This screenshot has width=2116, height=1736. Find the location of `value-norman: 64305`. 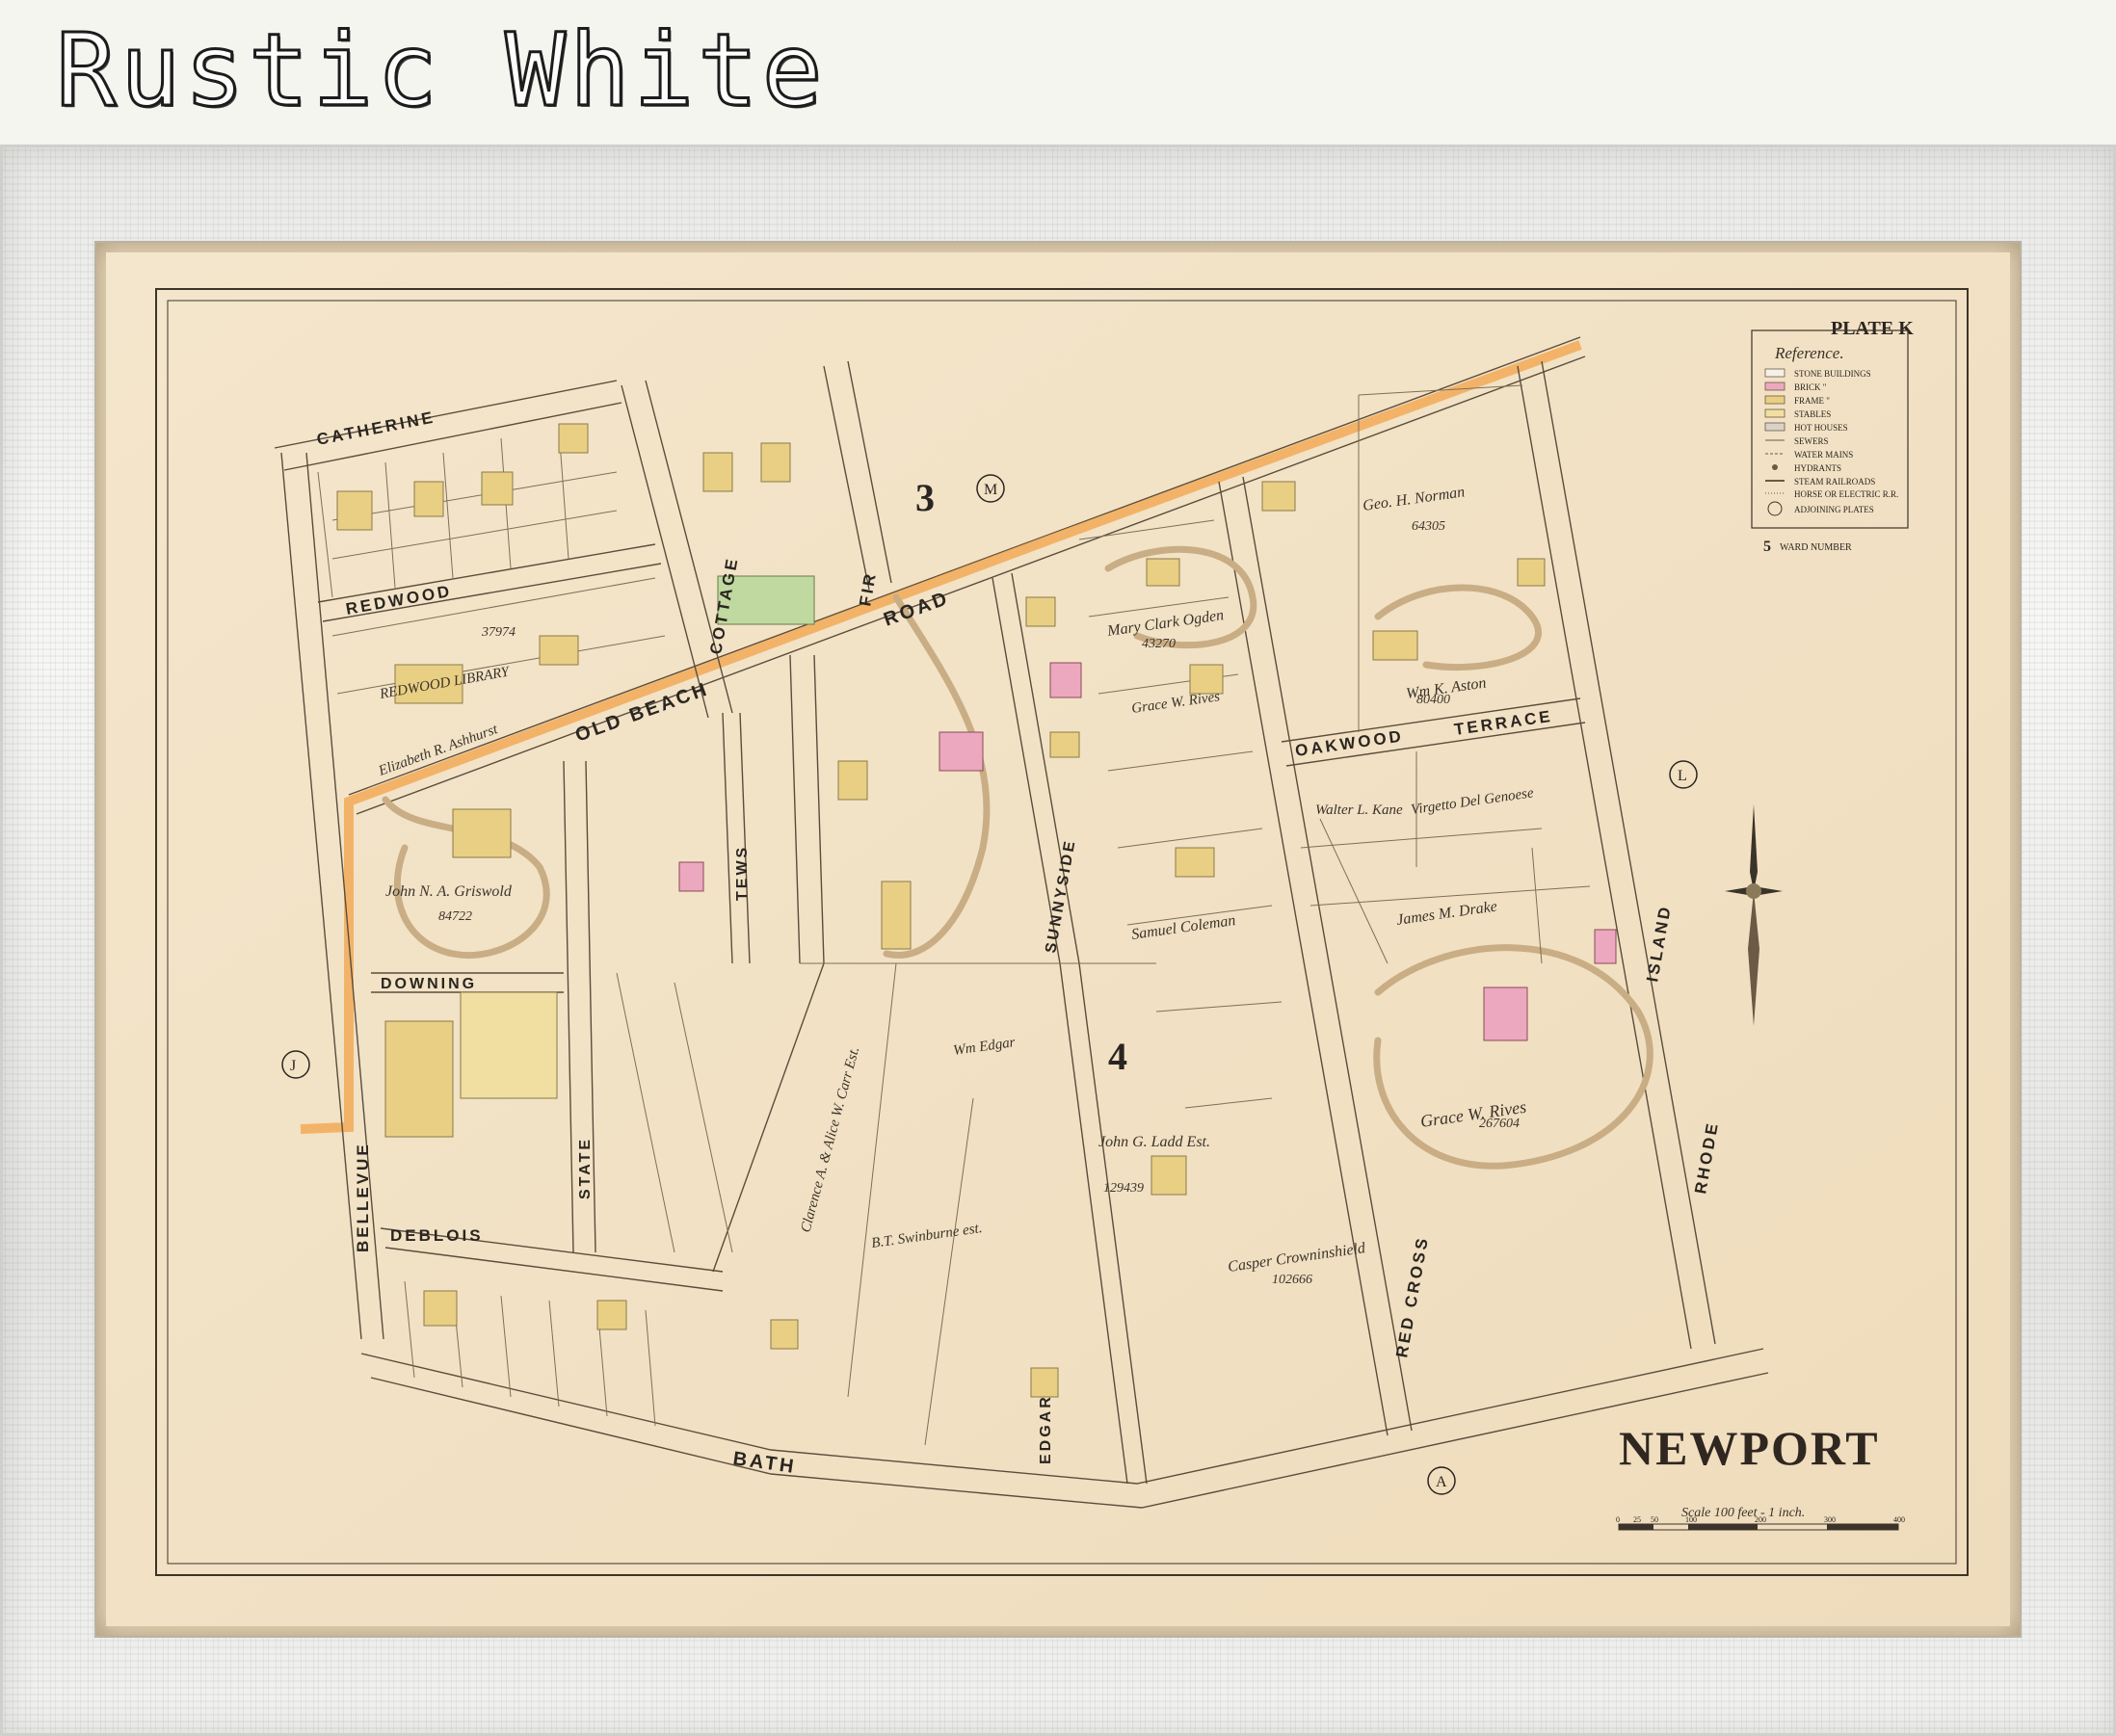

value-norman: 64305 is located at coordinates (1428, 526).